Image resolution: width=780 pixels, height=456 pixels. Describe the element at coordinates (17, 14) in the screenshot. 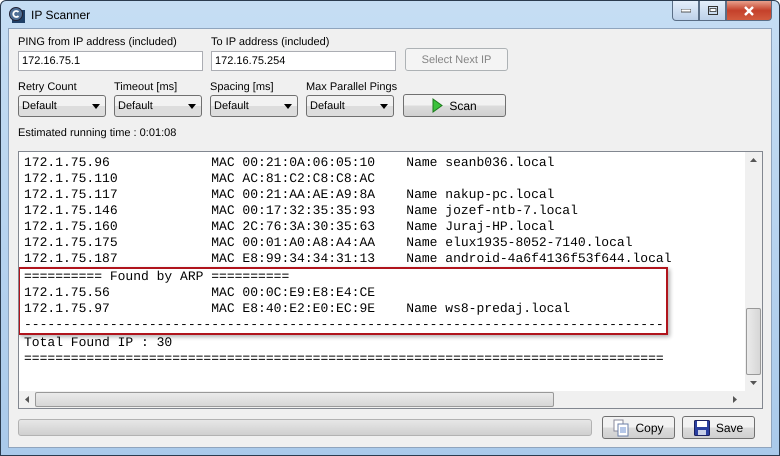

I see `app-icon` at that location.